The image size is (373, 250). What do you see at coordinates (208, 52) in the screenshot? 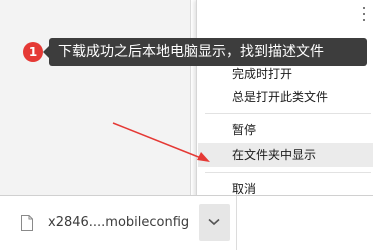
I see `instruction-callout: 下载成功之后本地电脑显示，找到描述文件` at bounding box center [208, 52].